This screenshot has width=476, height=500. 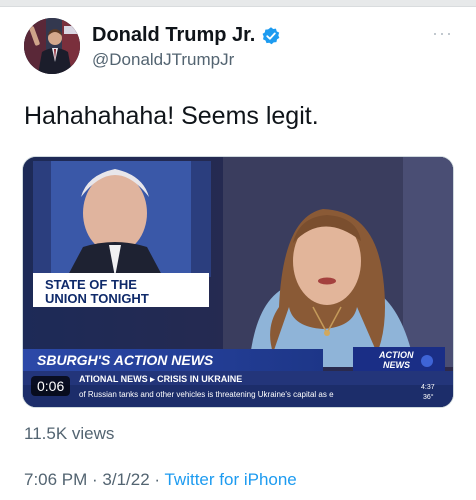 What do you see at coordinates (428, 387) in the screenshot?
I see `ticker-time: 4:37` at bounding box center [428, 387].